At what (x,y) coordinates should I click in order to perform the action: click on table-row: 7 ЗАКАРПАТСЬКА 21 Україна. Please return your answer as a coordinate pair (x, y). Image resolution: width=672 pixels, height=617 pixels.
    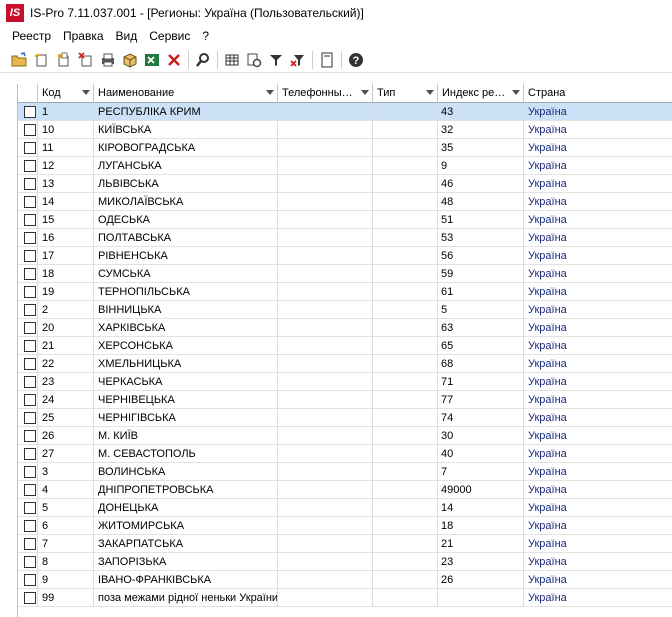
    Looking at the image, I should click on (345, 544).